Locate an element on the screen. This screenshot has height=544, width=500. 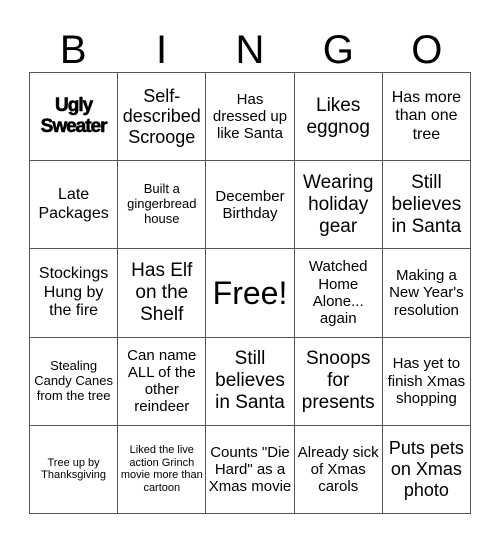
bingo-cell: Wearing holiday gear is located at coordinates (338, 205).